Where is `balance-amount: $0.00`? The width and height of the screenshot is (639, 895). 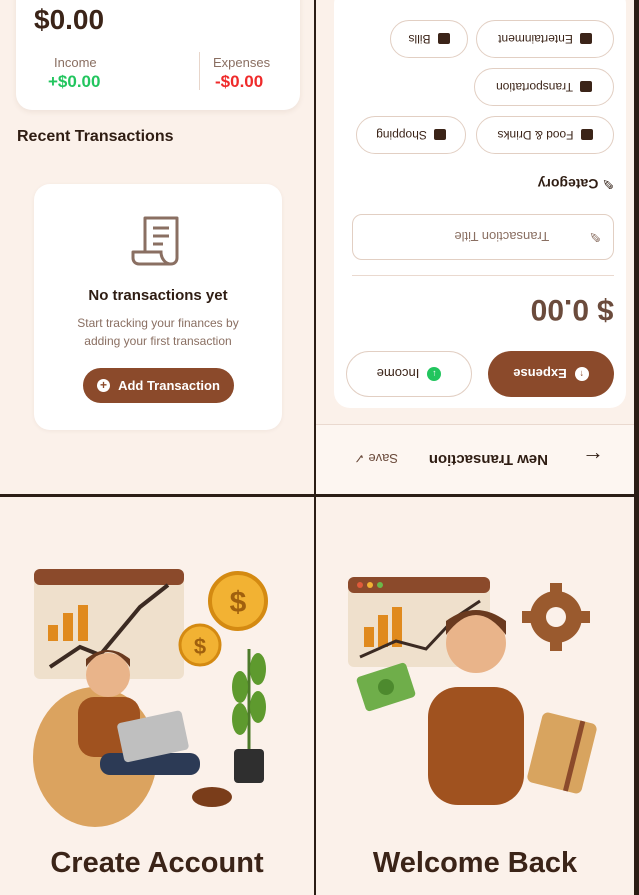 balance-amount: $0.00 is located at coordinates (69, 19).